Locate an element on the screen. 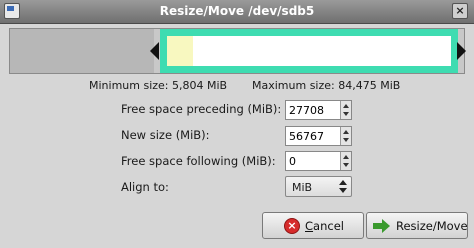 This screenshot has width=474, height=248. align-to-label: Align to: is located at coordinates (145, 187).